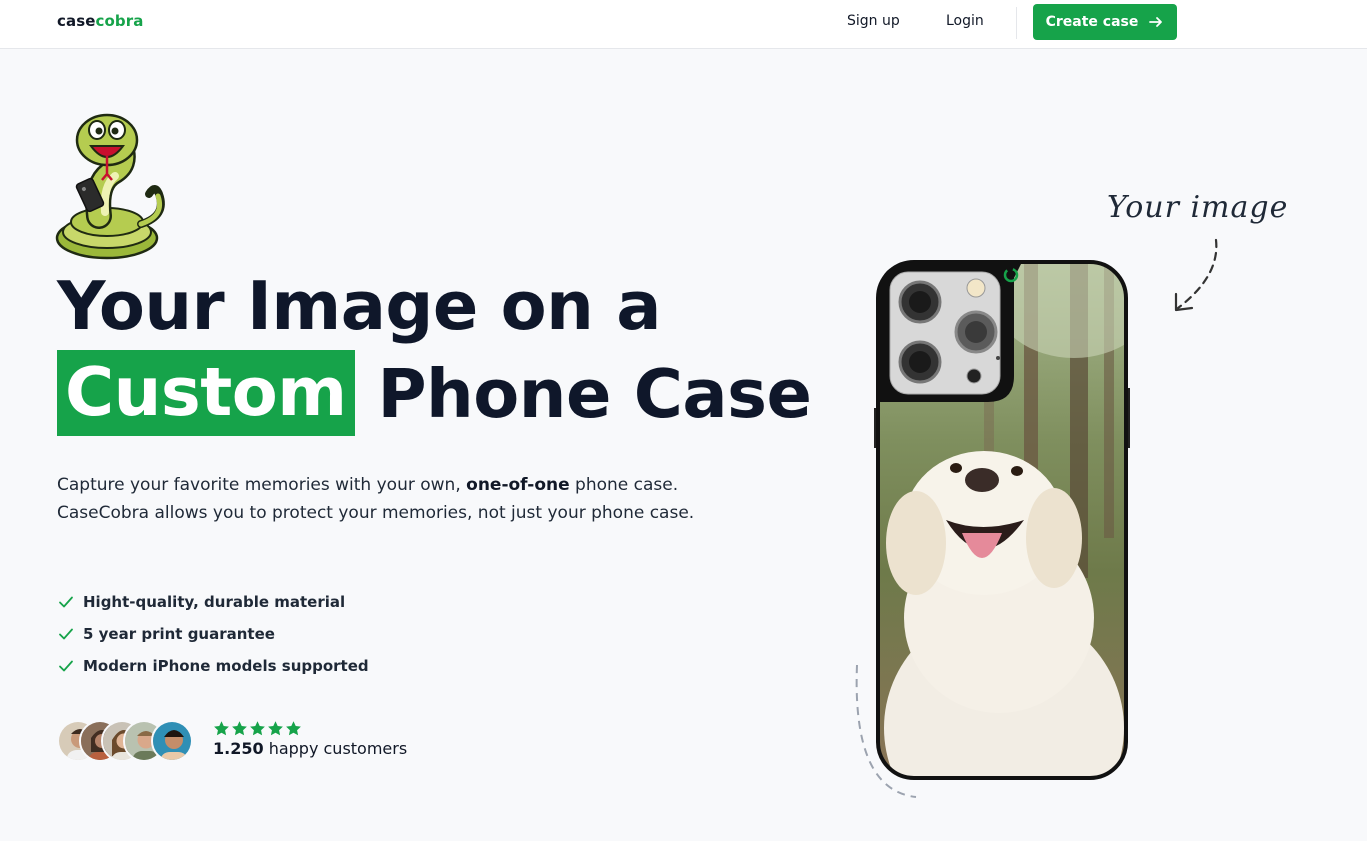  What do you see at coordinates (1156, 22) in the screenshot?
I see `arrow-right-icon` at bounding box center [1156, 22].